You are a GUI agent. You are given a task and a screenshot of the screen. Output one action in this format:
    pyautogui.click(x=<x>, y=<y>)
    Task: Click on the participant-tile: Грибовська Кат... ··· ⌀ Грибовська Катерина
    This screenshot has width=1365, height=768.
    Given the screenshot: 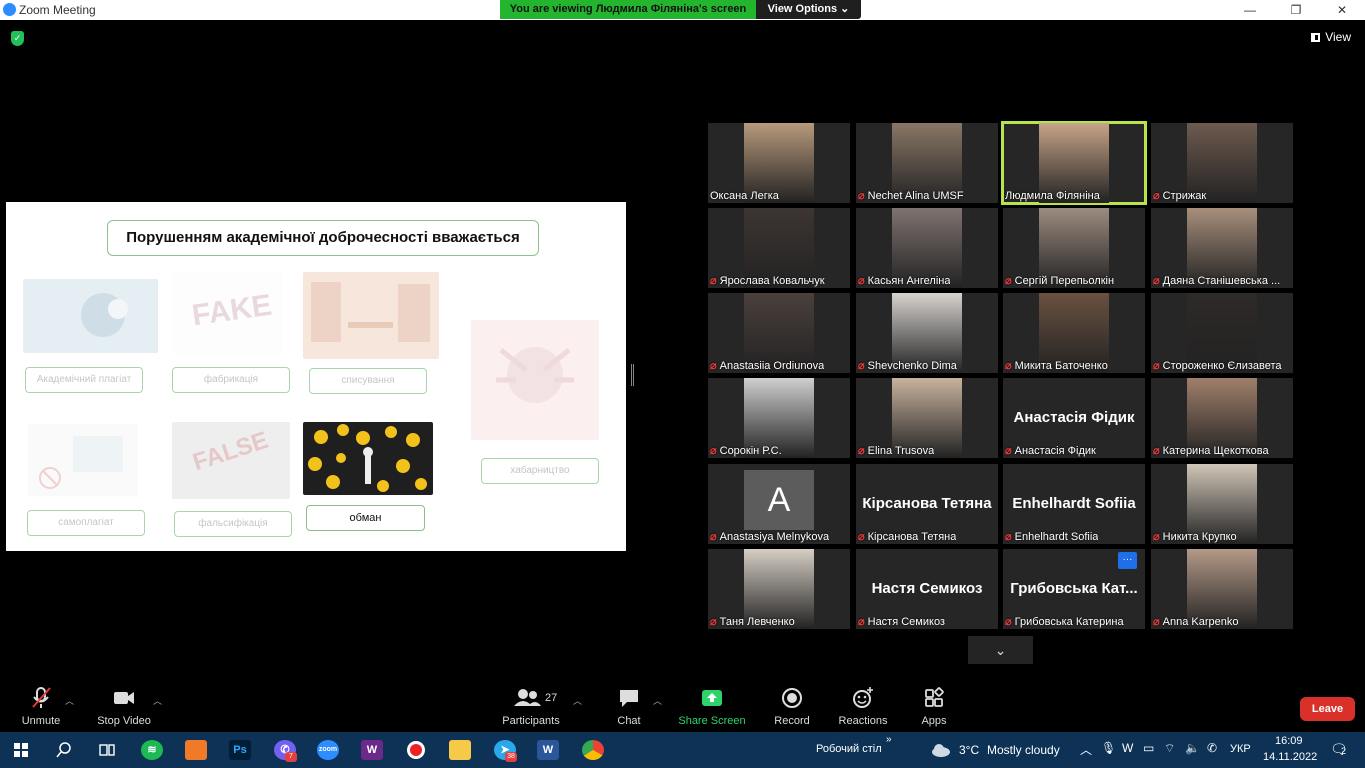 What is the action you would take?
    pyautogui.click(x=1074, y=589)
    